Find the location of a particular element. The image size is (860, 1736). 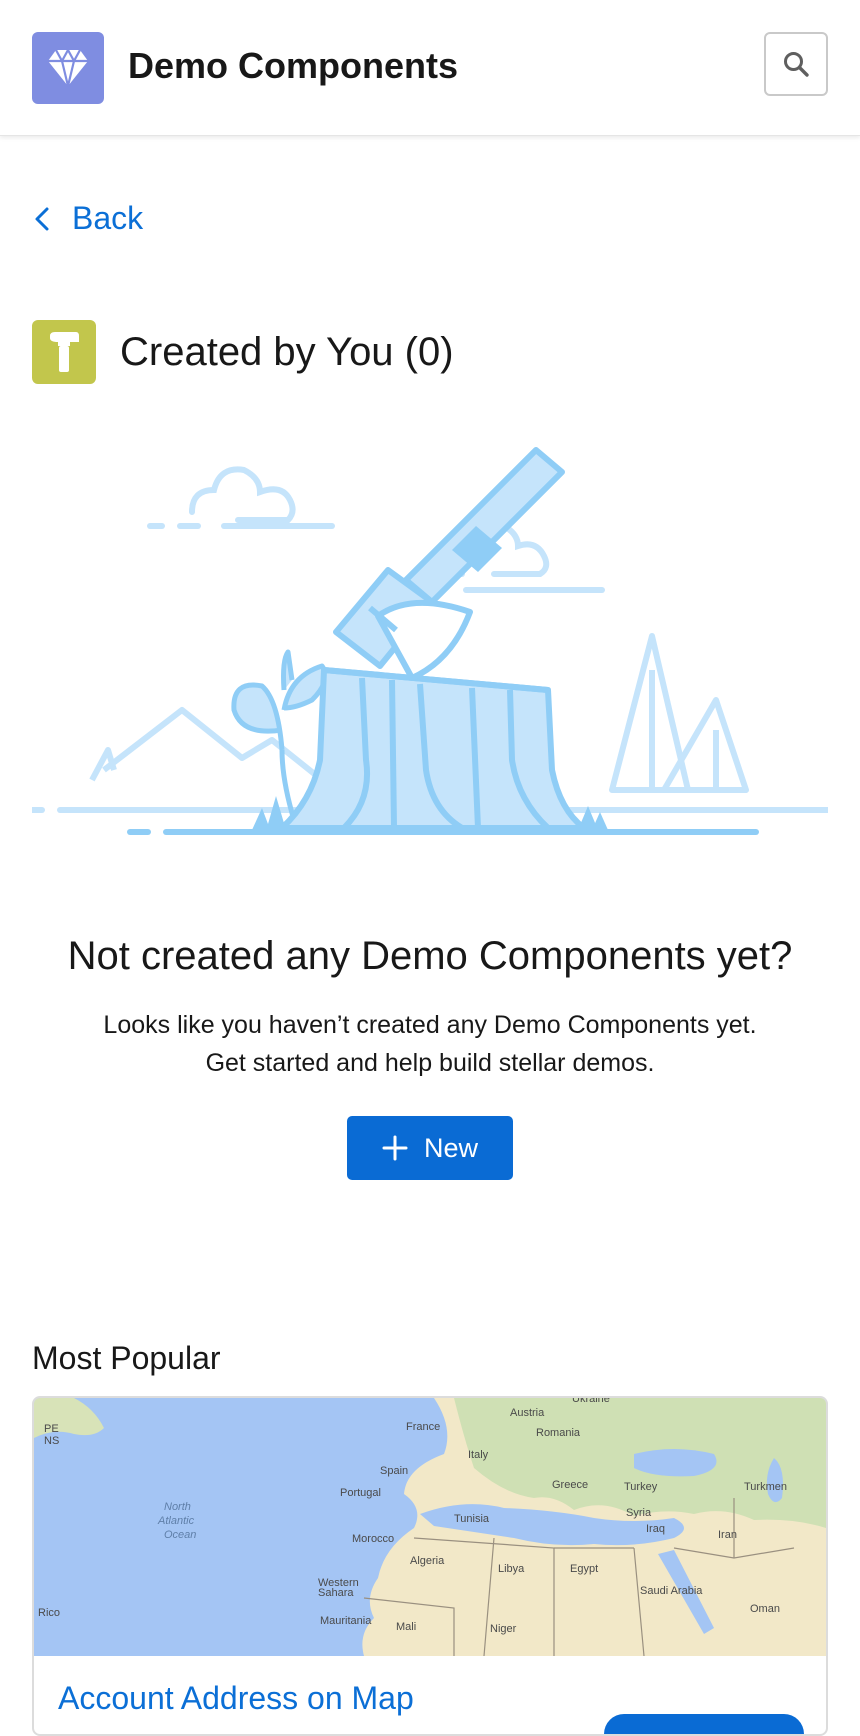

svg-text: Romania is located at coordinates (558, 1433).